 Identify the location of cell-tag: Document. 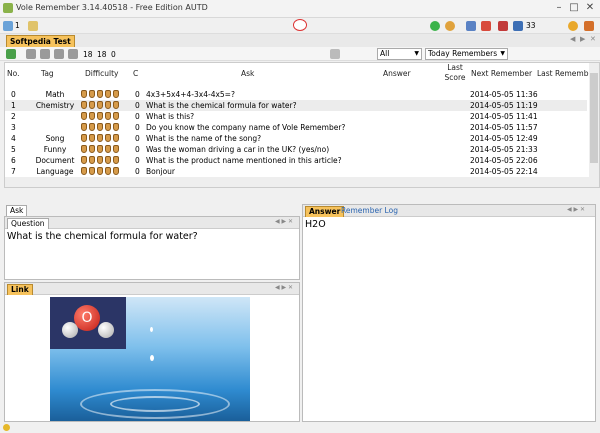
(55, 160).